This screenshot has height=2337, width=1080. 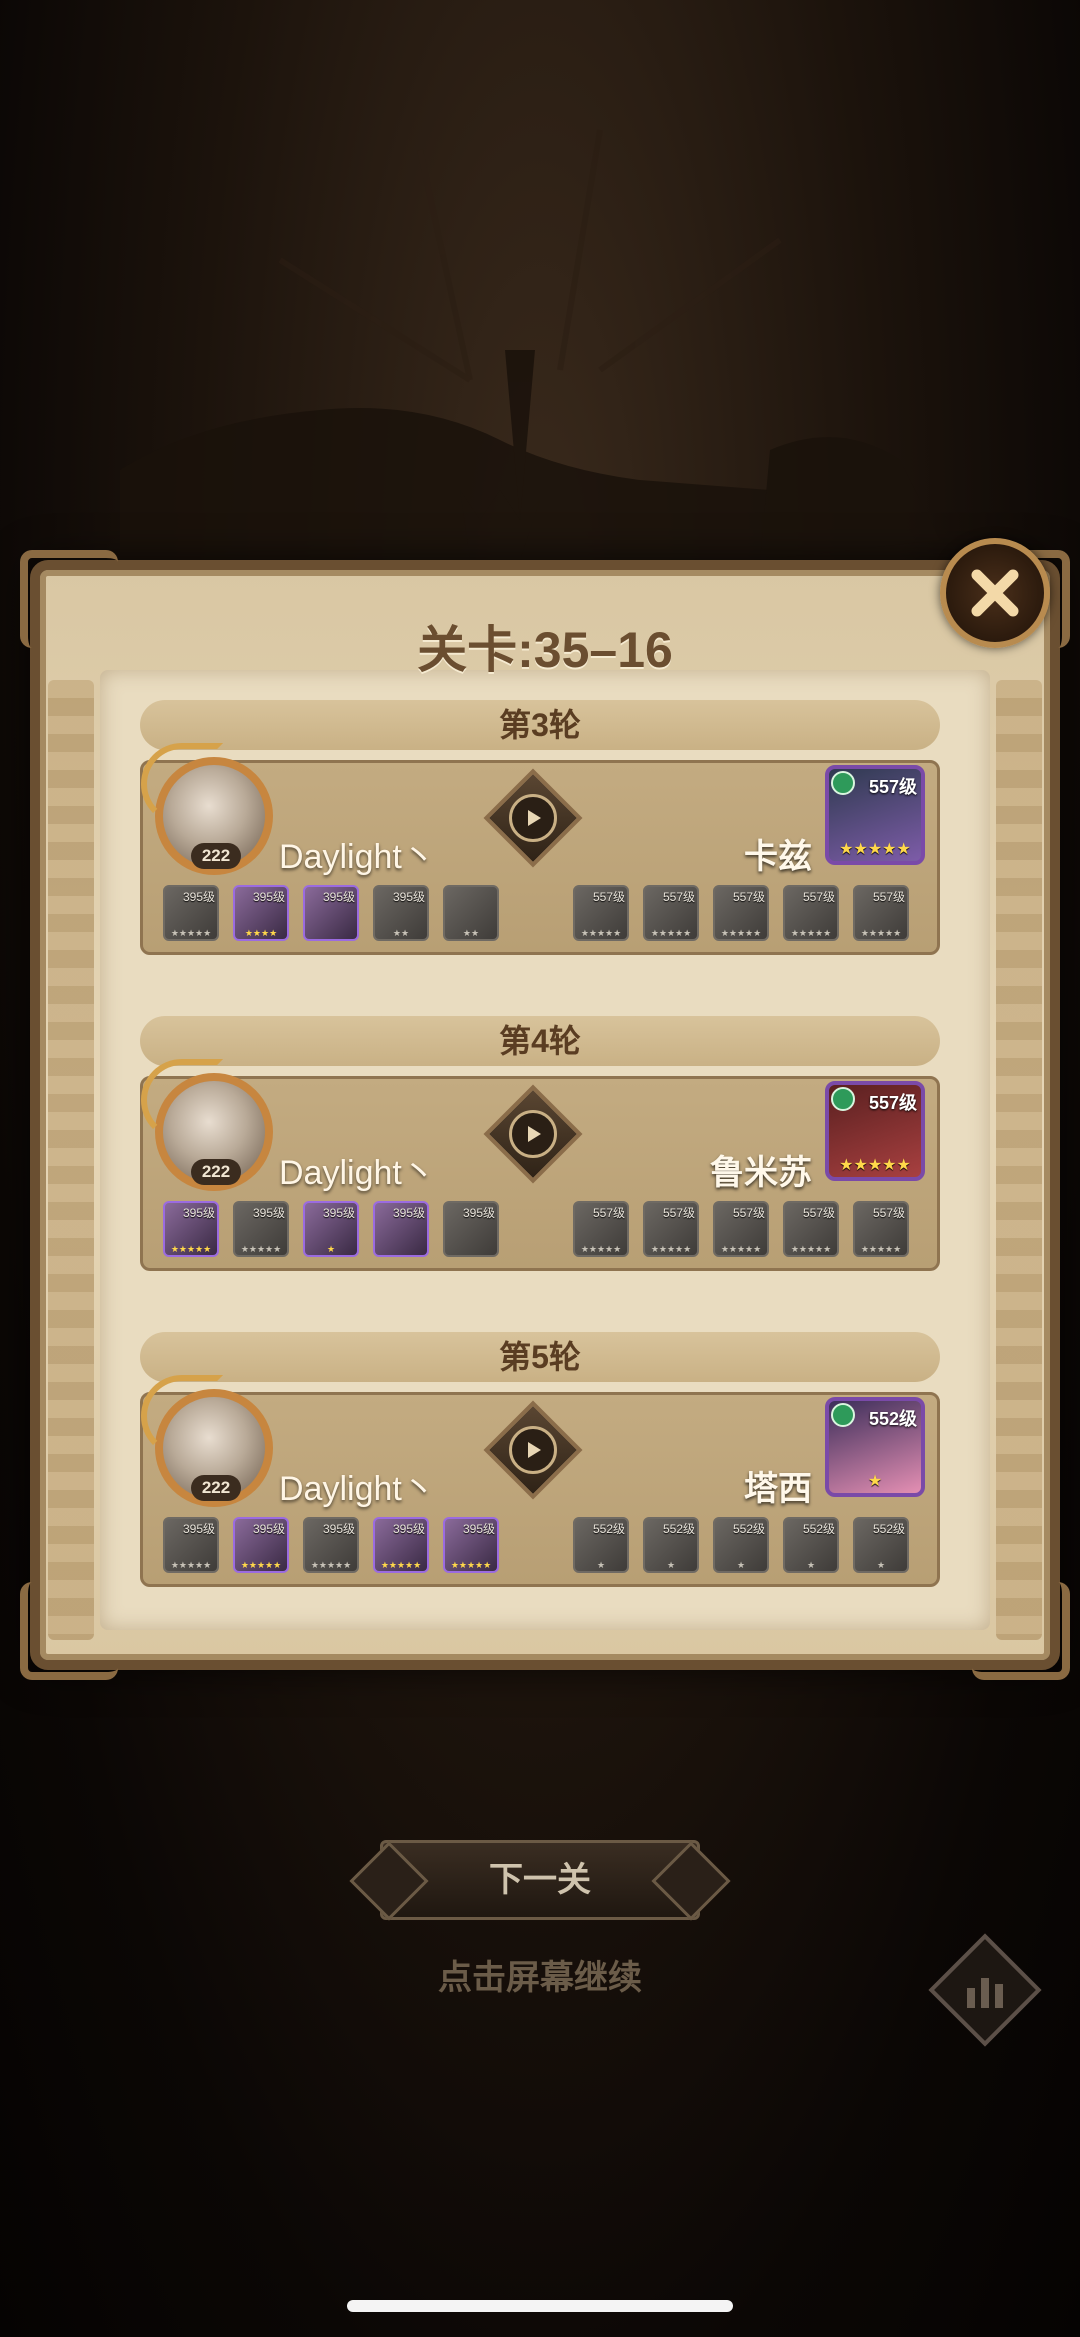 What do you see at coordinates (261, 933) in the screenshot?
I see `hero-stars: ★★★★` at bounding box center [261, 933].